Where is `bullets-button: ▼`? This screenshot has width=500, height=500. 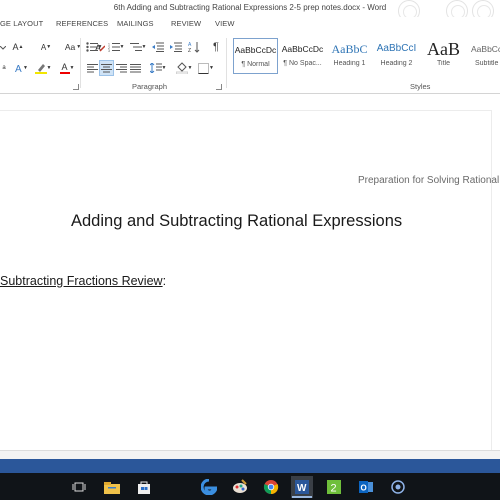
bullets-button: ▼ is located at coordinates (94, 47).